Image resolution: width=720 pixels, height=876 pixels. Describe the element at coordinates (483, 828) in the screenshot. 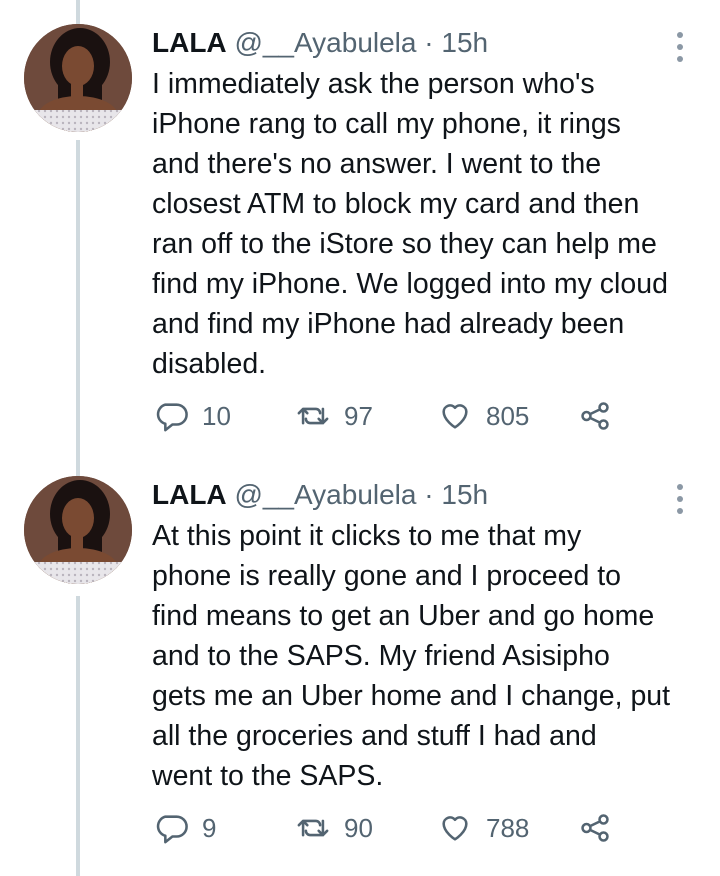

I see `like-button: 788` at that location.